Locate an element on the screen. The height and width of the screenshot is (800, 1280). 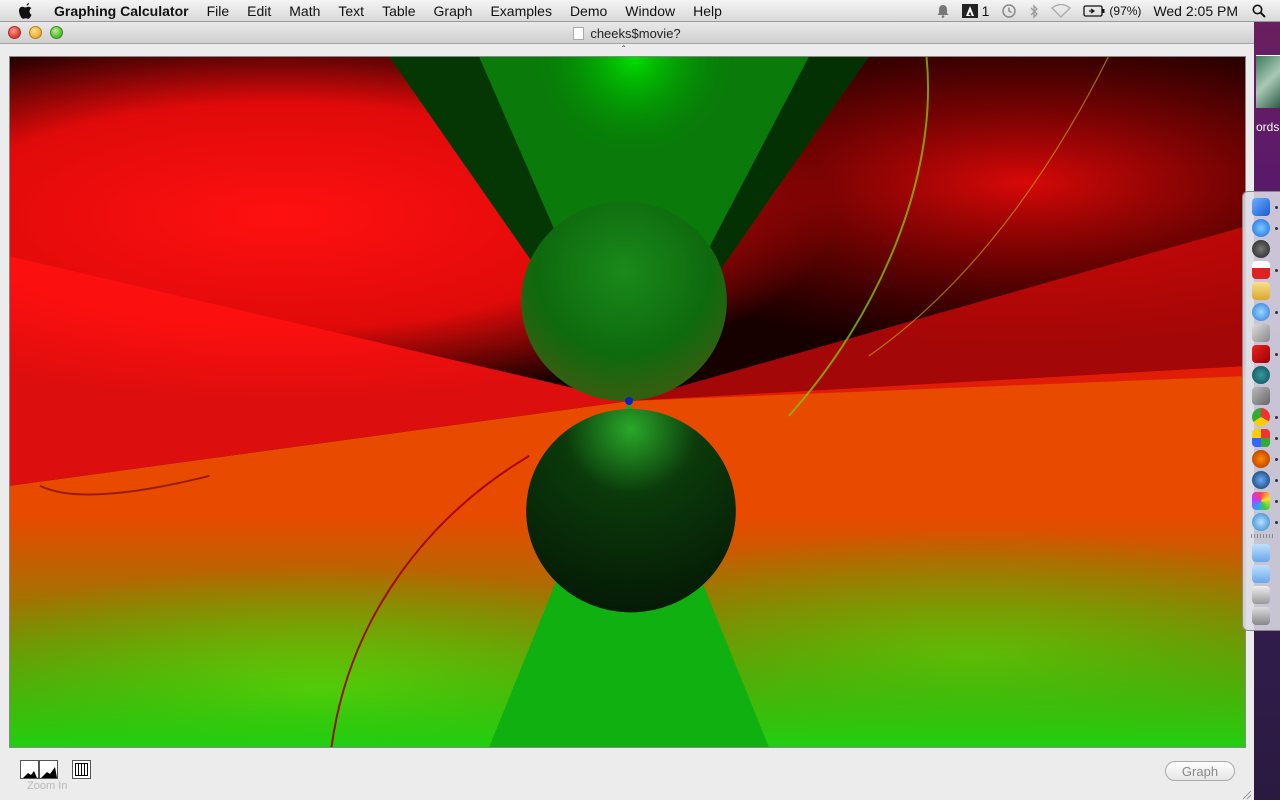
mountain-small-icon is located at coordinates (29, 774).